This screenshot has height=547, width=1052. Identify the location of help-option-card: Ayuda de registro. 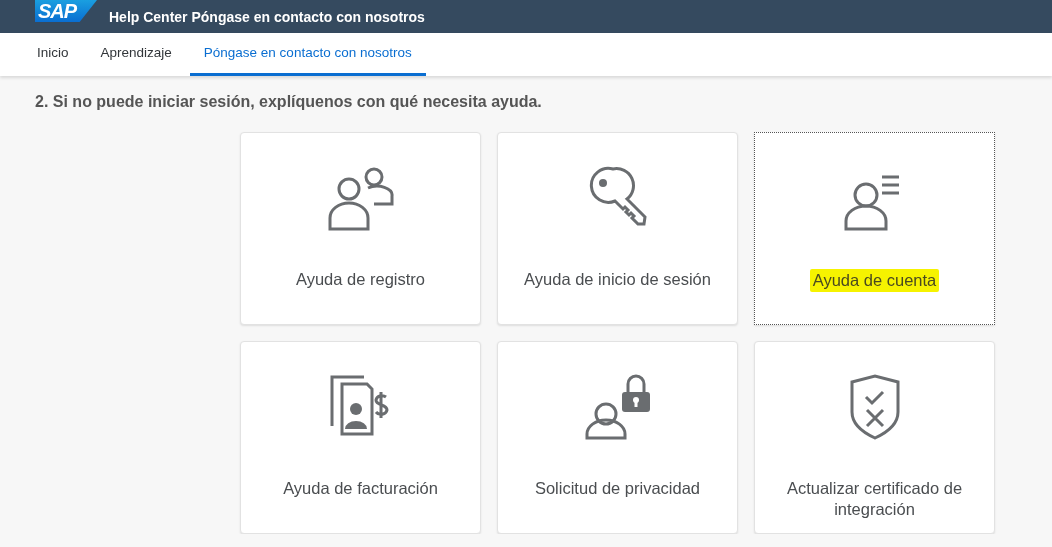
(360, 228).